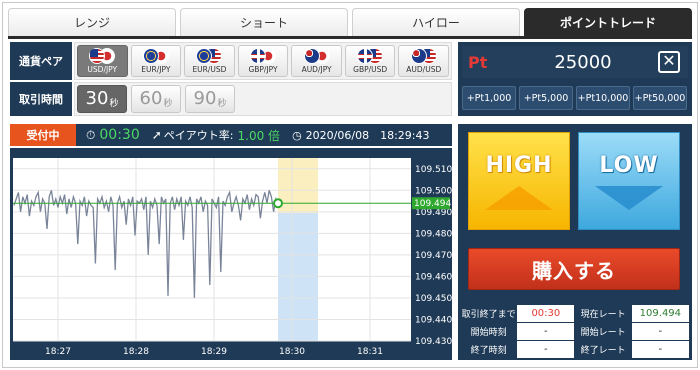 This screenshot has width=700, height=370. What do you see at coordinates (119, 135) in the screenshot?
I see `countdown-timer: 00:30` at bounding box center [119, 135].